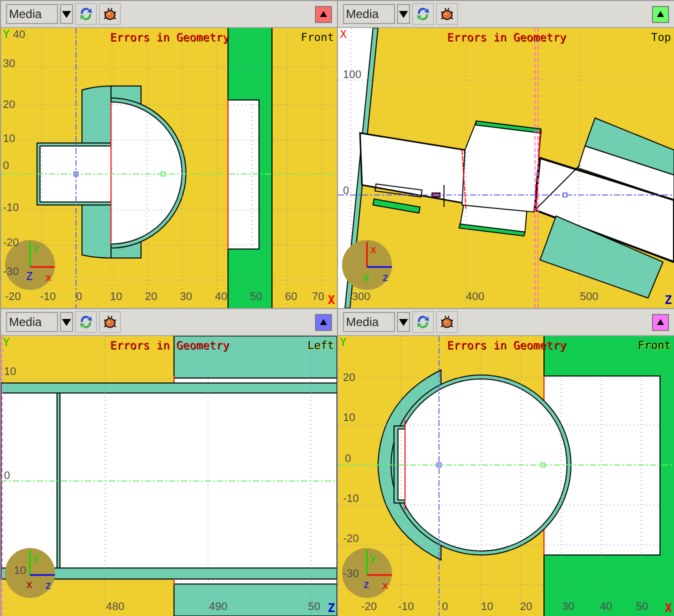 The width and height of the screenshot is (674, 616). I want to click on view-label: Front, so click(654, 345).